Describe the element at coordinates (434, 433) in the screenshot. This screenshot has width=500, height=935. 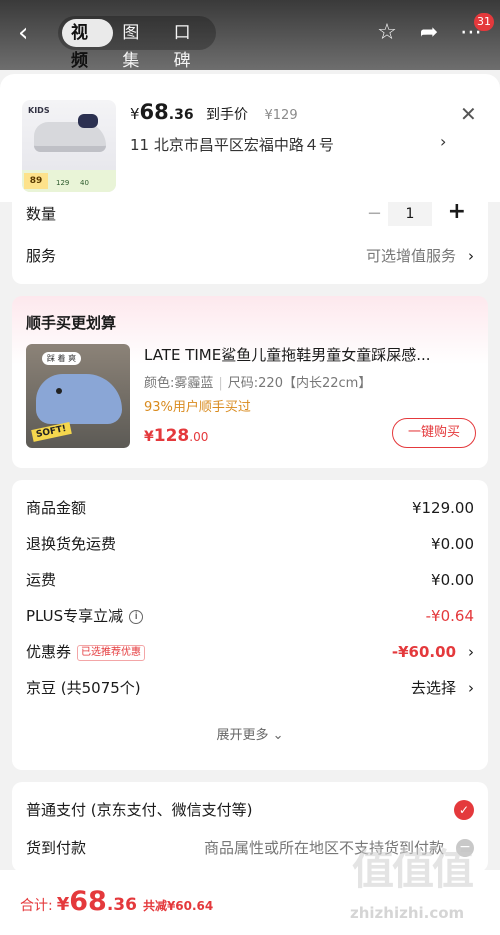
I see `one-click-buy-button: 一键购买` at that location.